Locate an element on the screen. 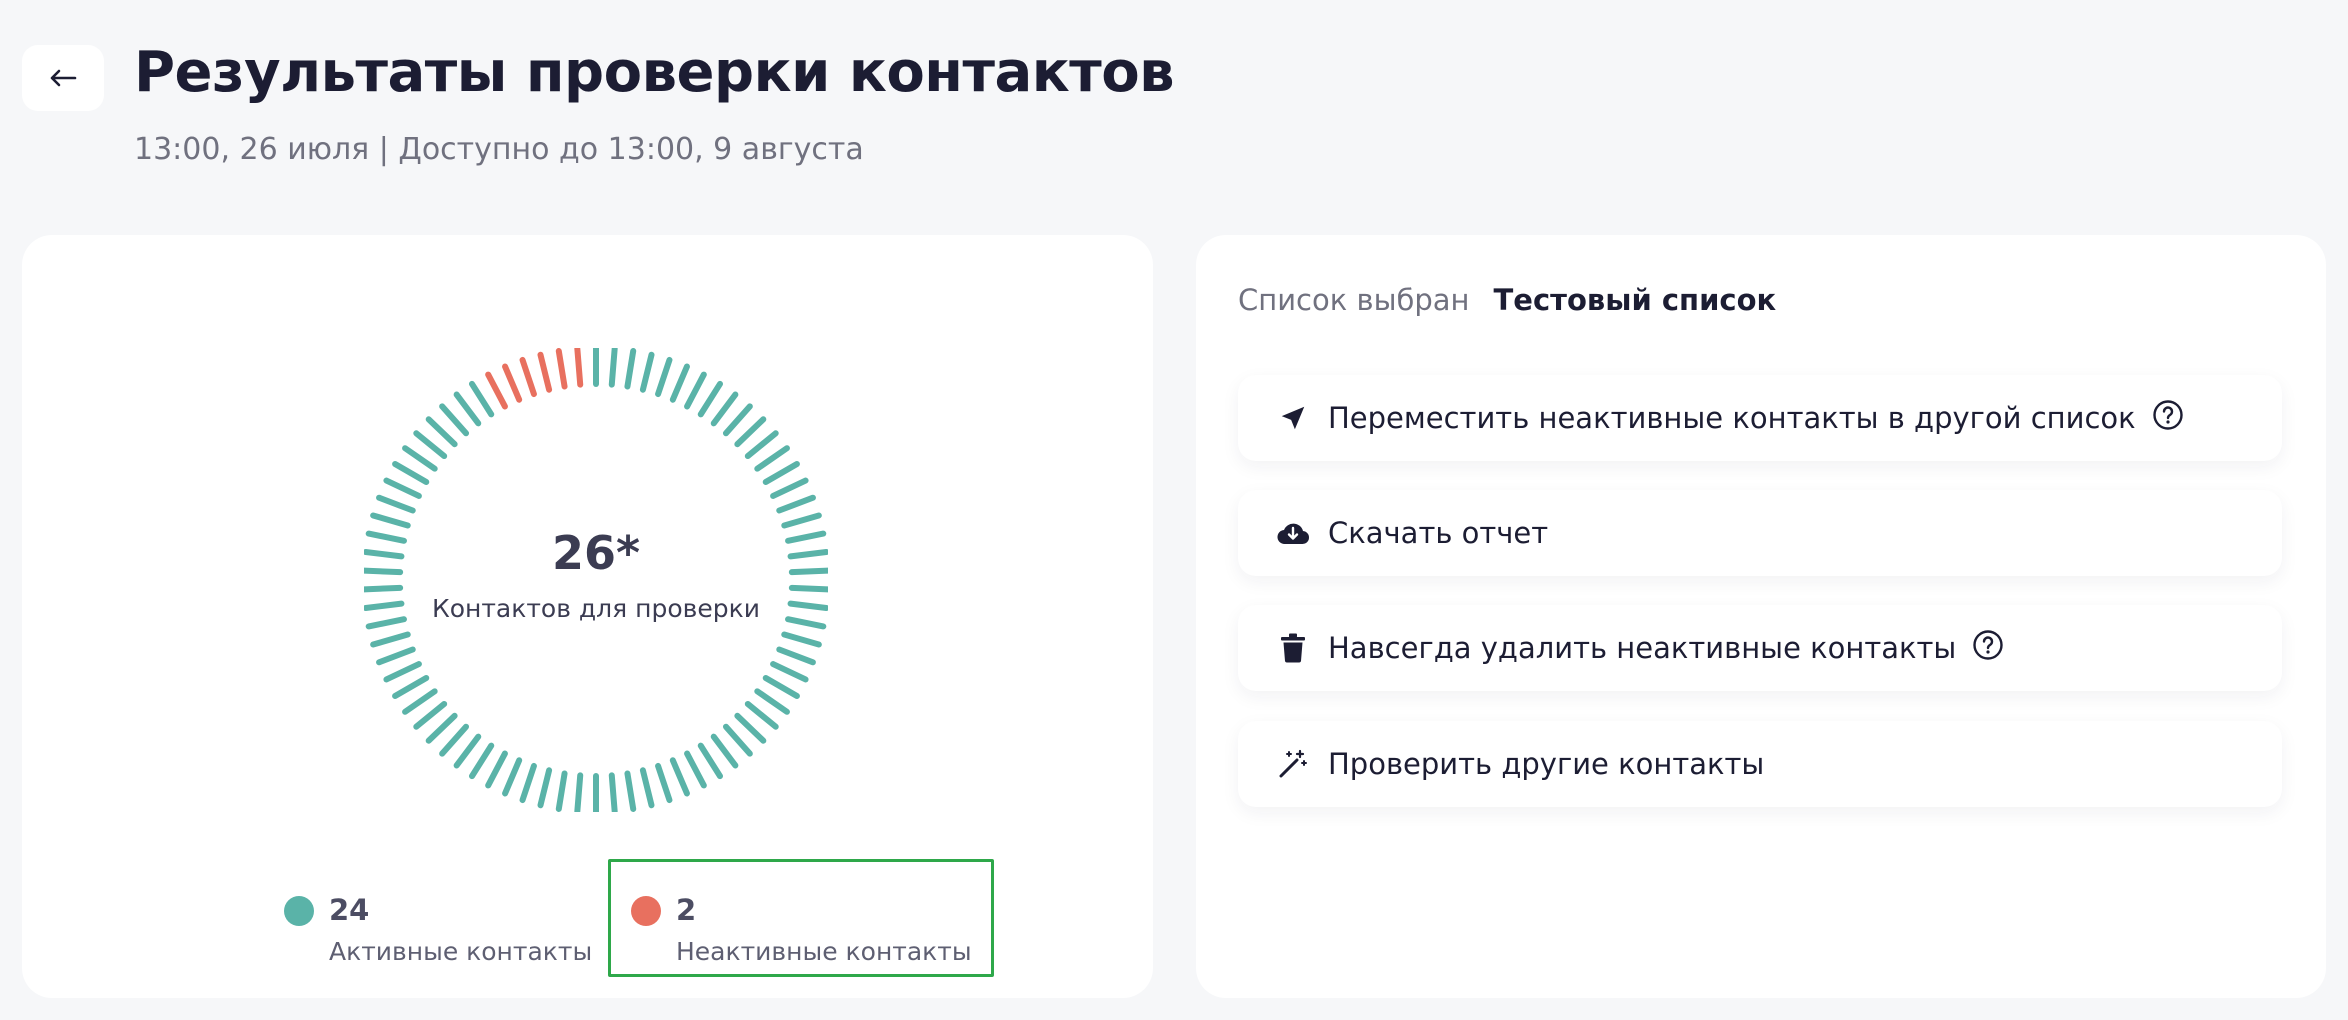 This screenshot has width=2348, height=1020. inactive-count: 2 is located at coordinates (686, 910).